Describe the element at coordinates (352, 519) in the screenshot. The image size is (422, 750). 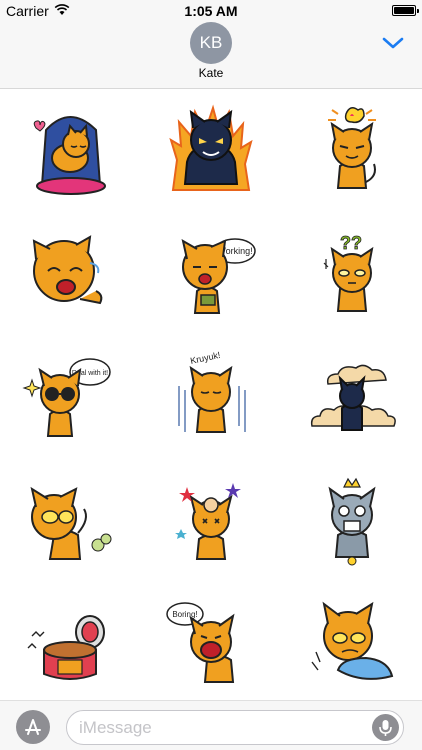
I see `zombie-cat-sticker` at that location.